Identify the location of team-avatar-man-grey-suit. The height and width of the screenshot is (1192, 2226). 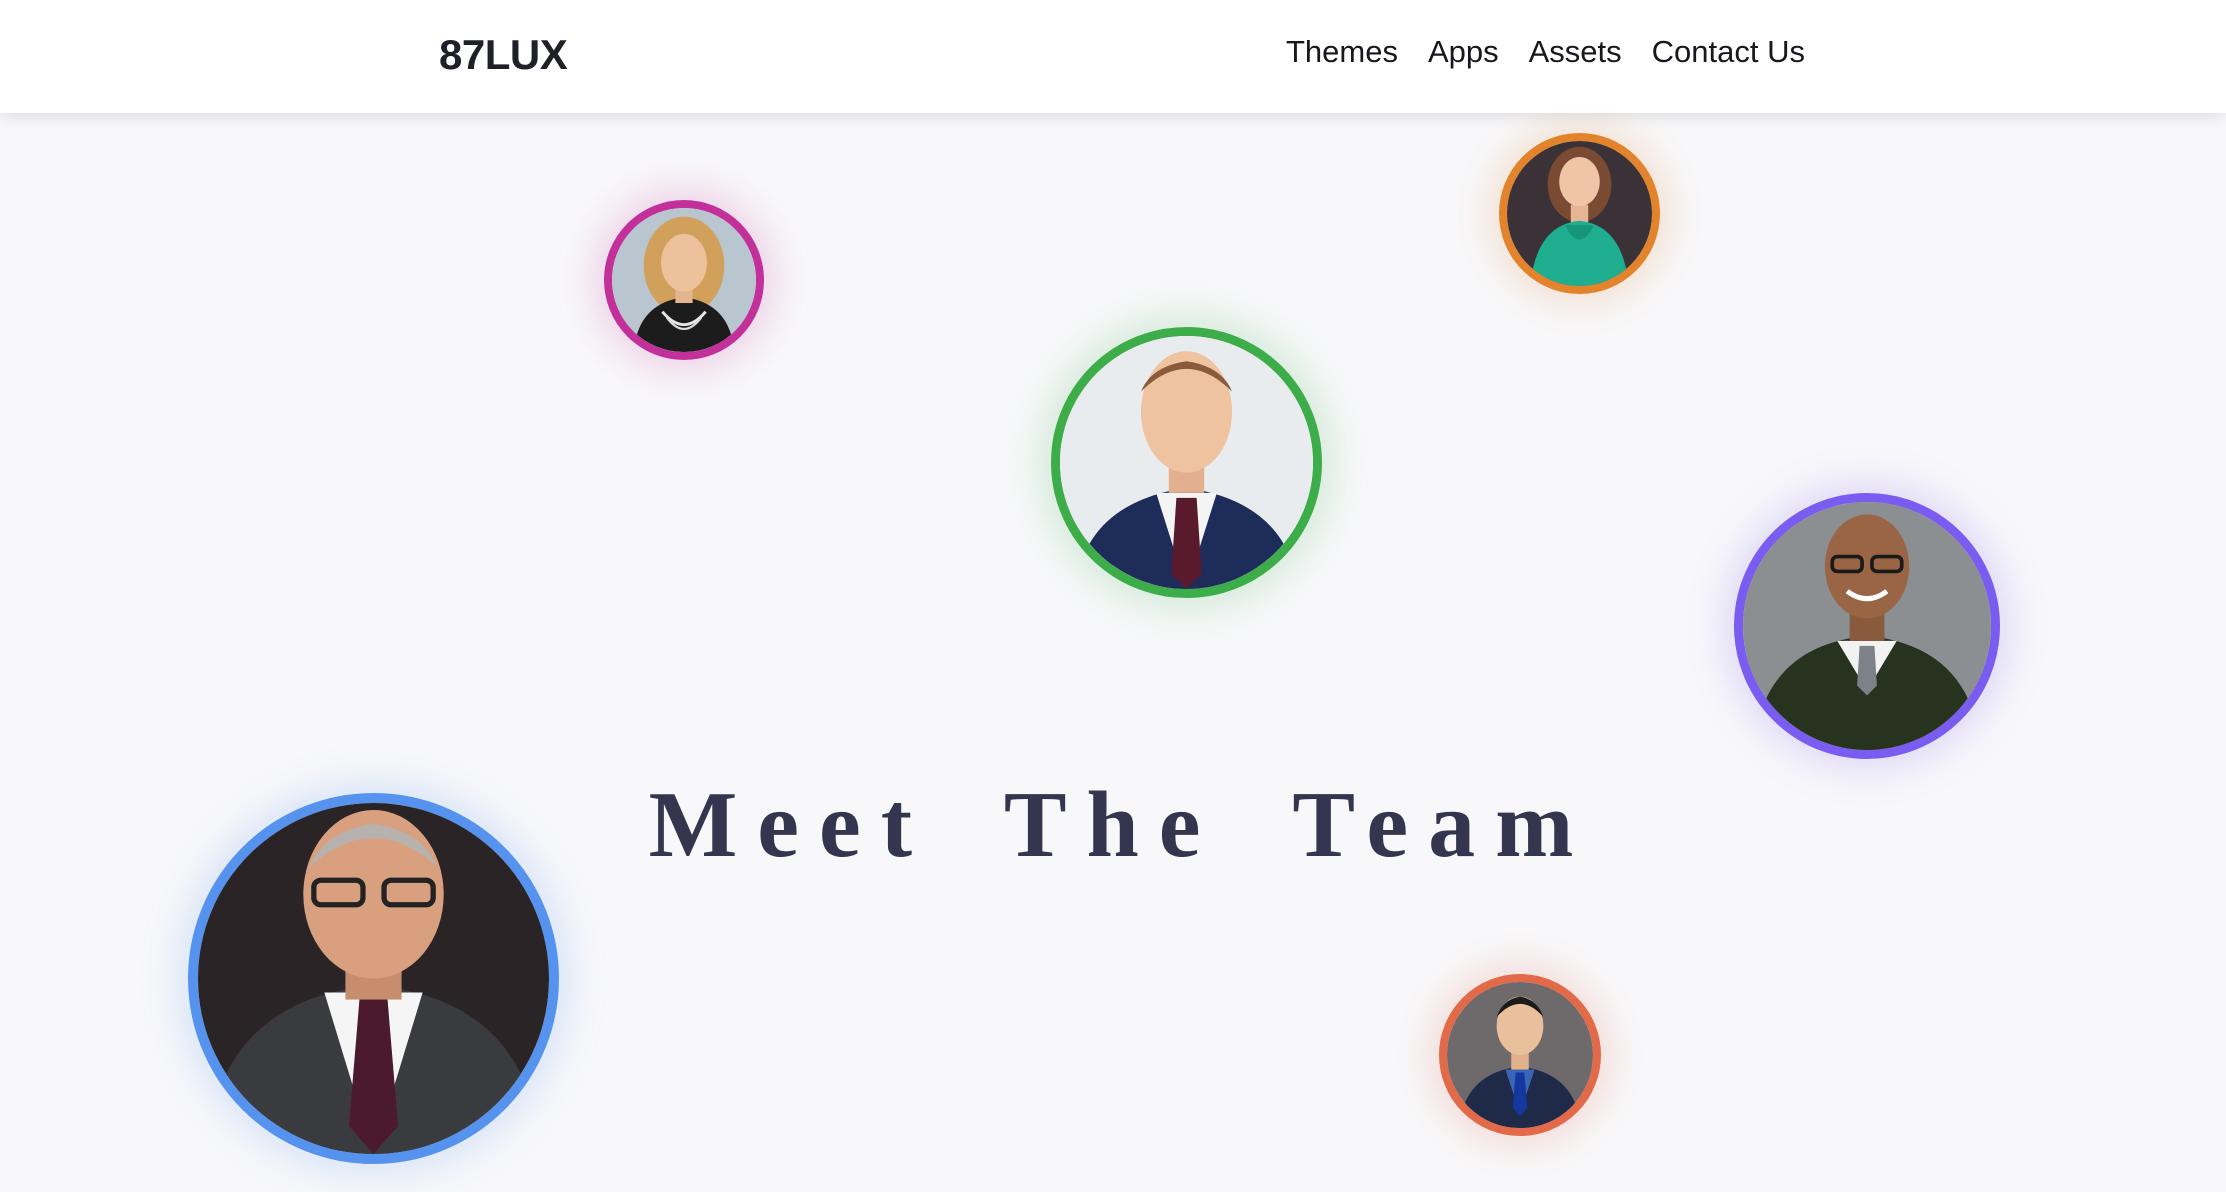
(373, 978).